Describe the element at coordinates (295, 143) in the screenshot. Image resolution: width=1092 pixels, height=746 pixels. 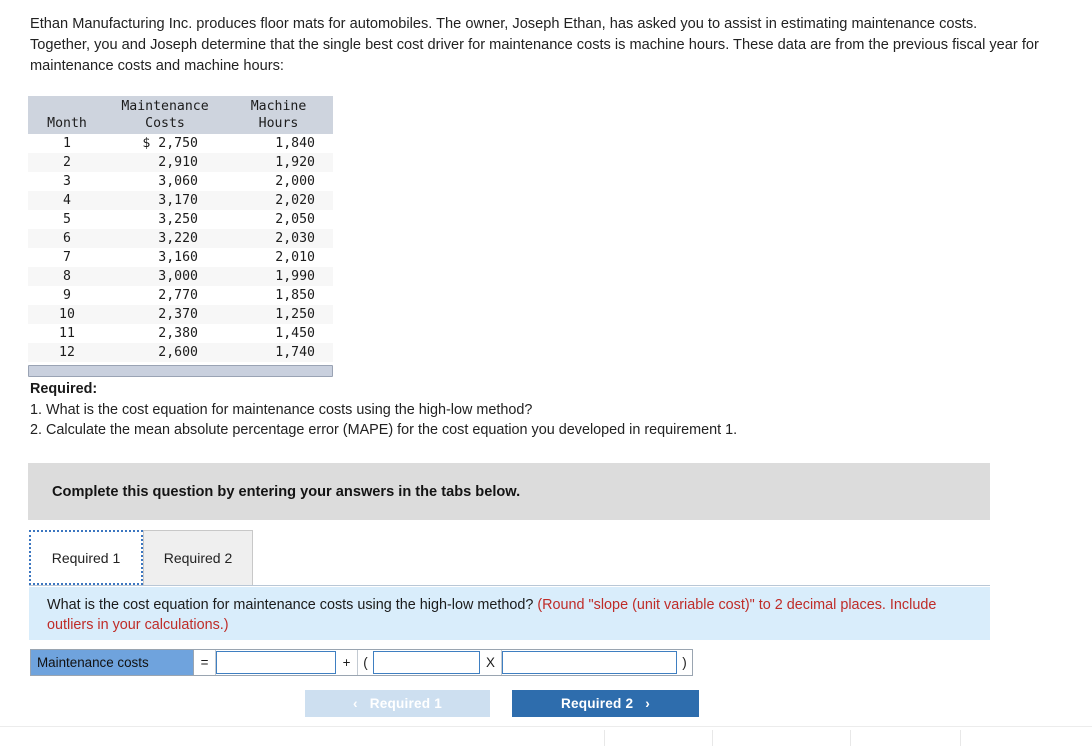
I see `cell-machine-hours: 1,840` at that location.